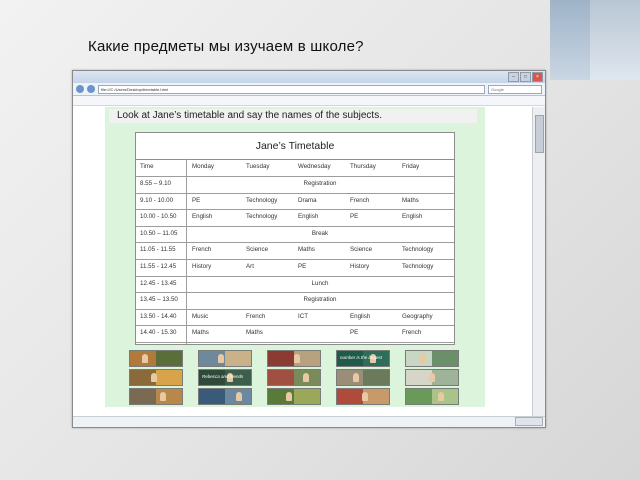 This screenshot has height=480, width=640. Describe the element at coordinates (615, 40) in the screenshot. I see `slide-decoration` at that location.